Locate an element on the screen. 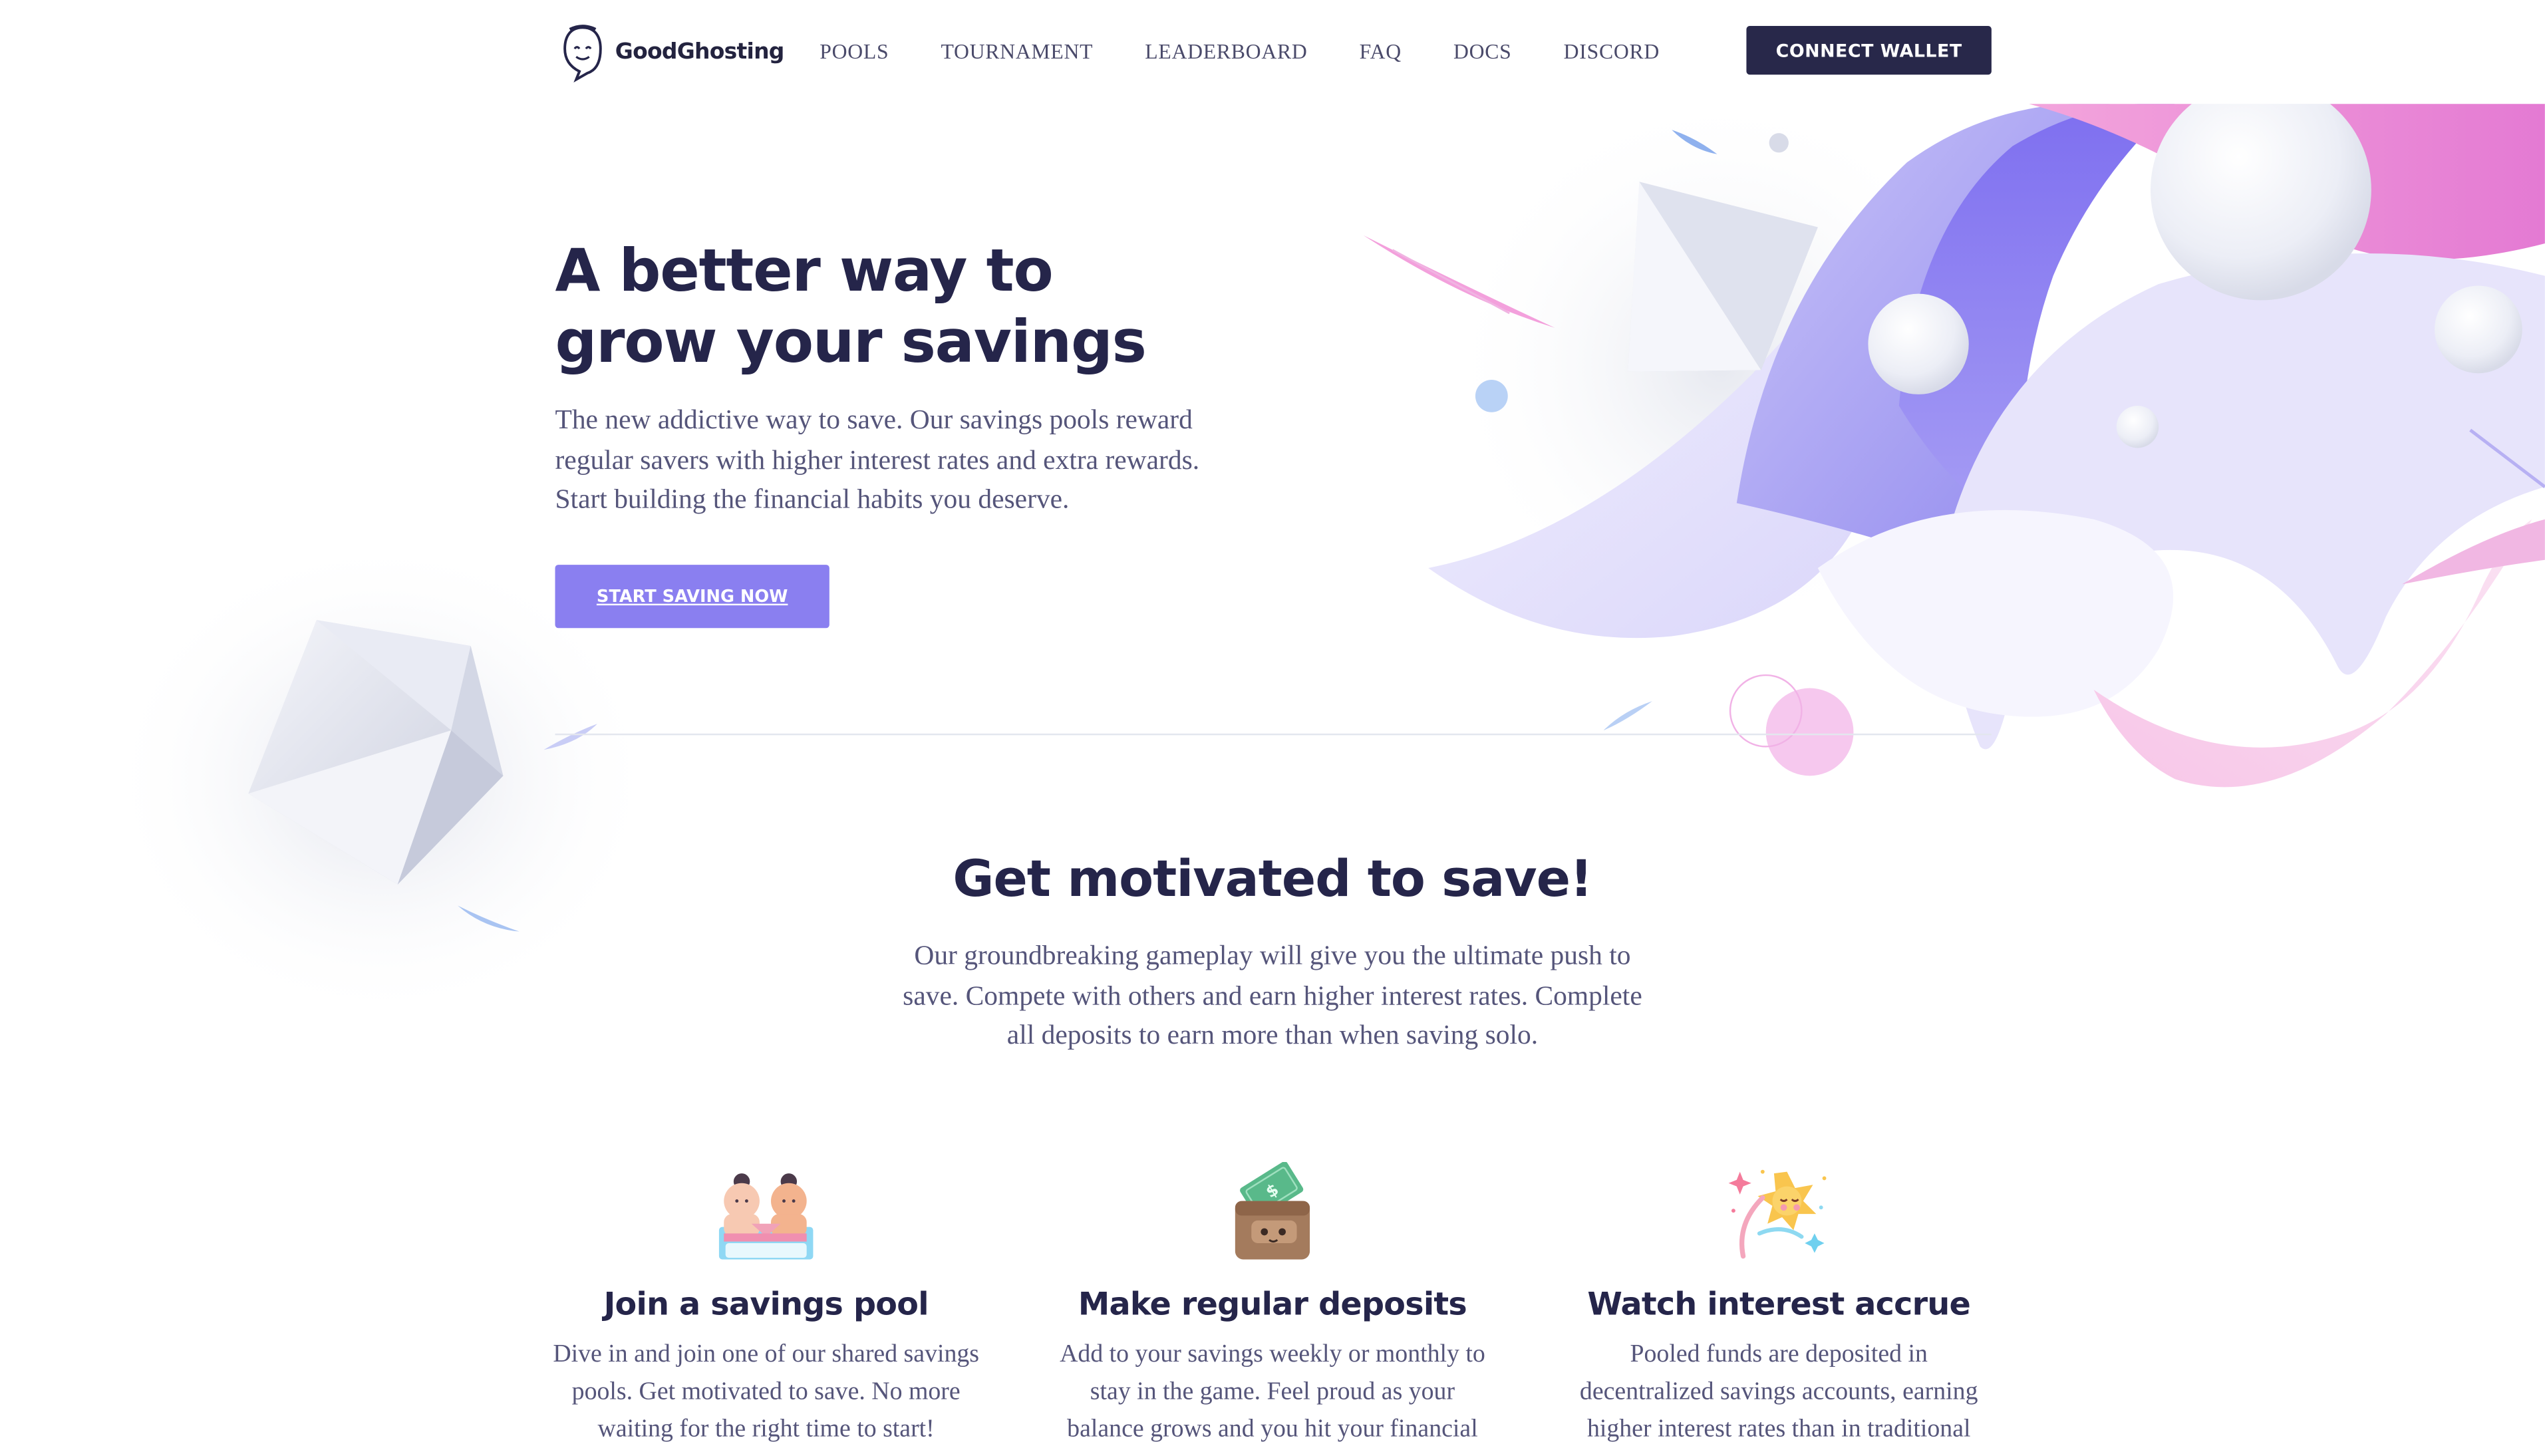 This screenshot has height=1456, width=2545. right-prism-shape is located at coordinates (1723, 277).